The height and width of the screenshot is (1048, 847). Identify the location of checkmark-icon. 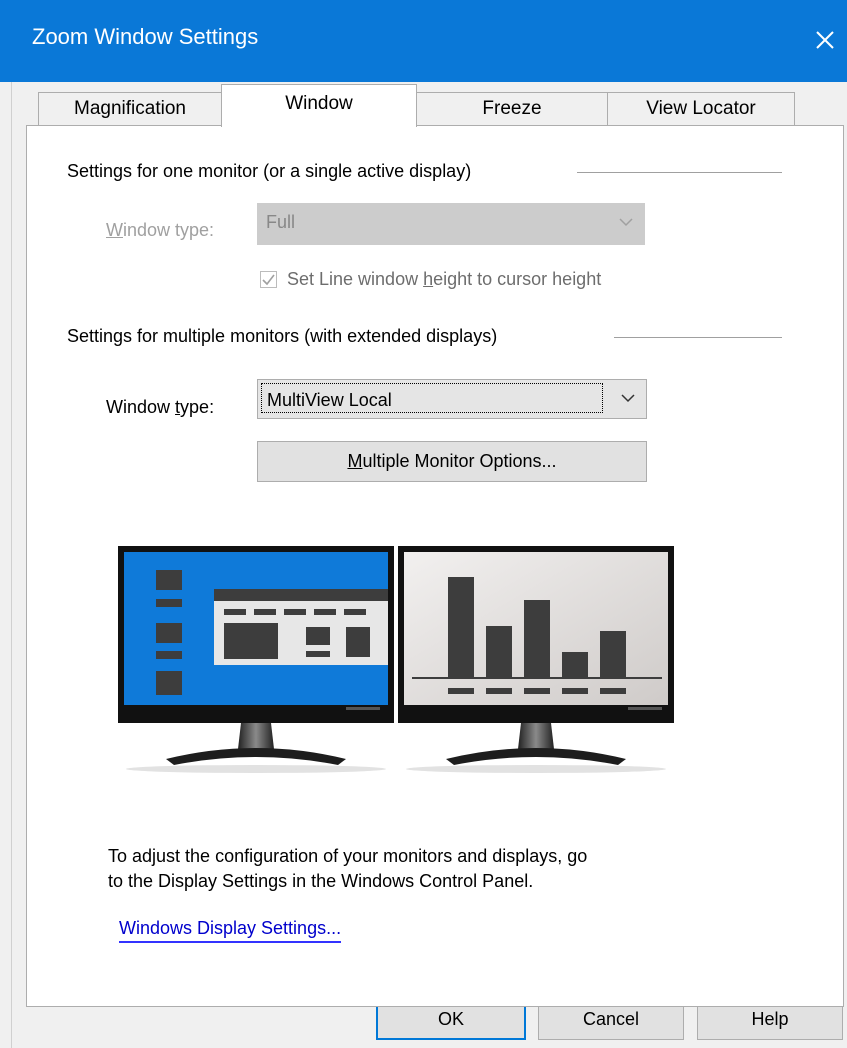
(268, 280).